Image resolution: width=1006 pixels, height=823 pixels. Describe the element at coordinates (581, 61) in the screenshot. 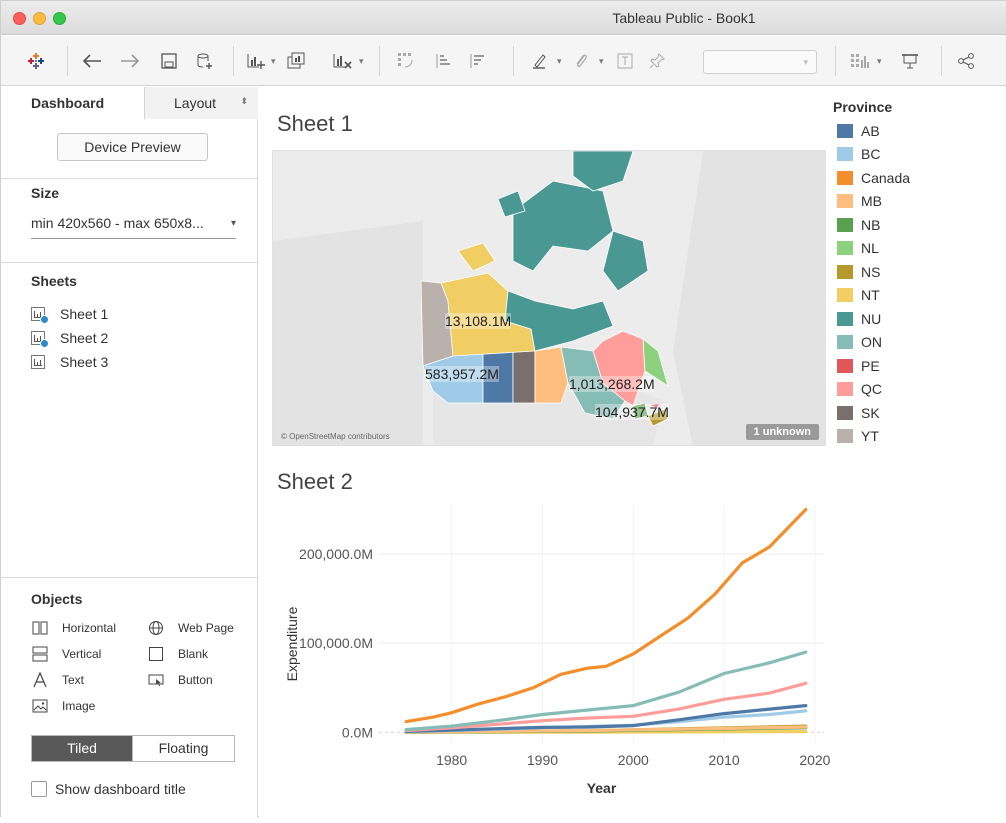

I see `group-members-icon` at that location.